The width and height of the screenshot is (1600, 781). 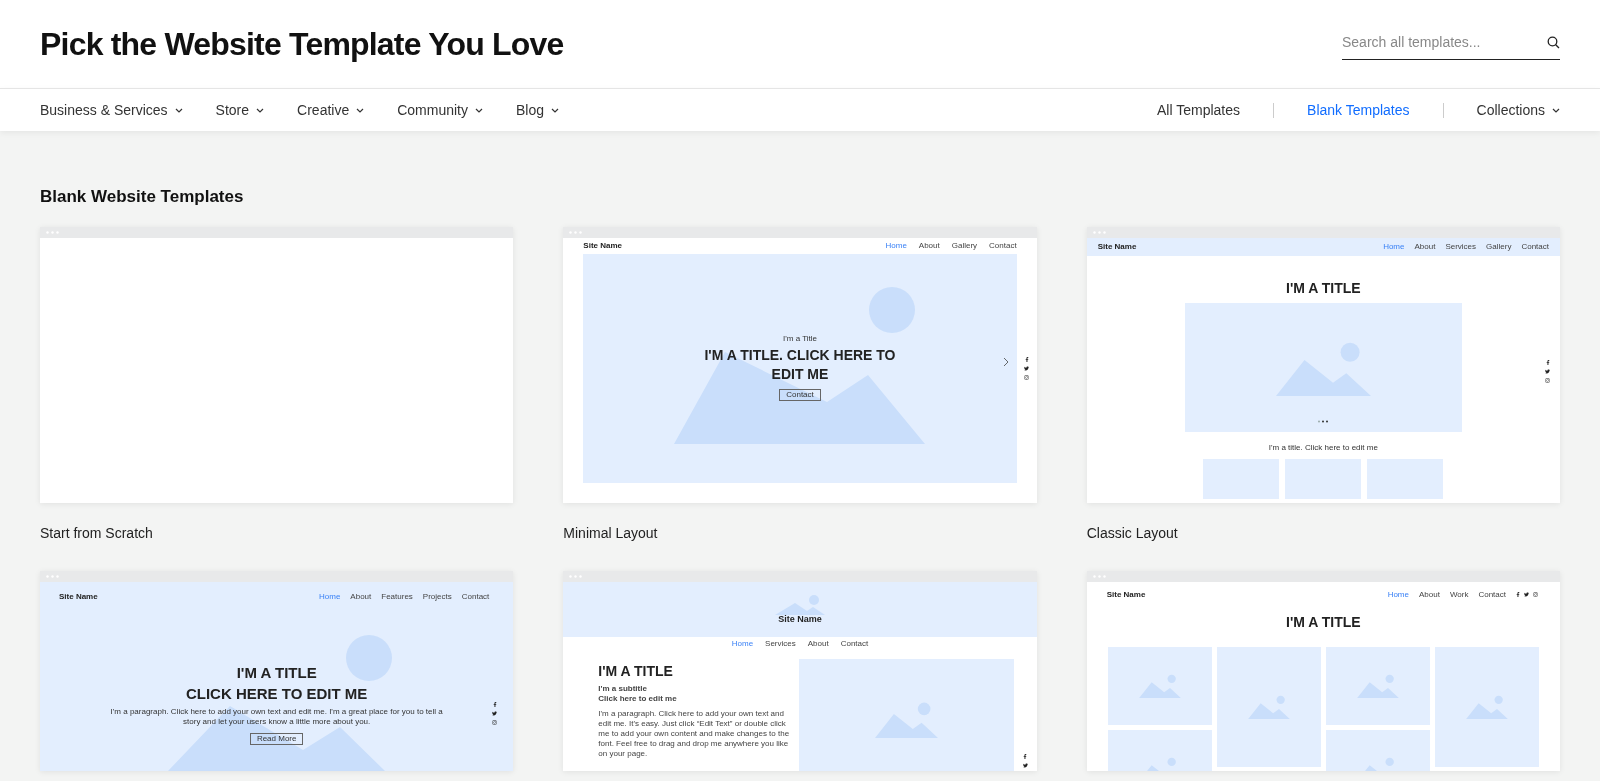 What do you see at coordinates (538, 110) in the screenshot?
I see `category-menu: Blog` at bounding box center [538, 110].